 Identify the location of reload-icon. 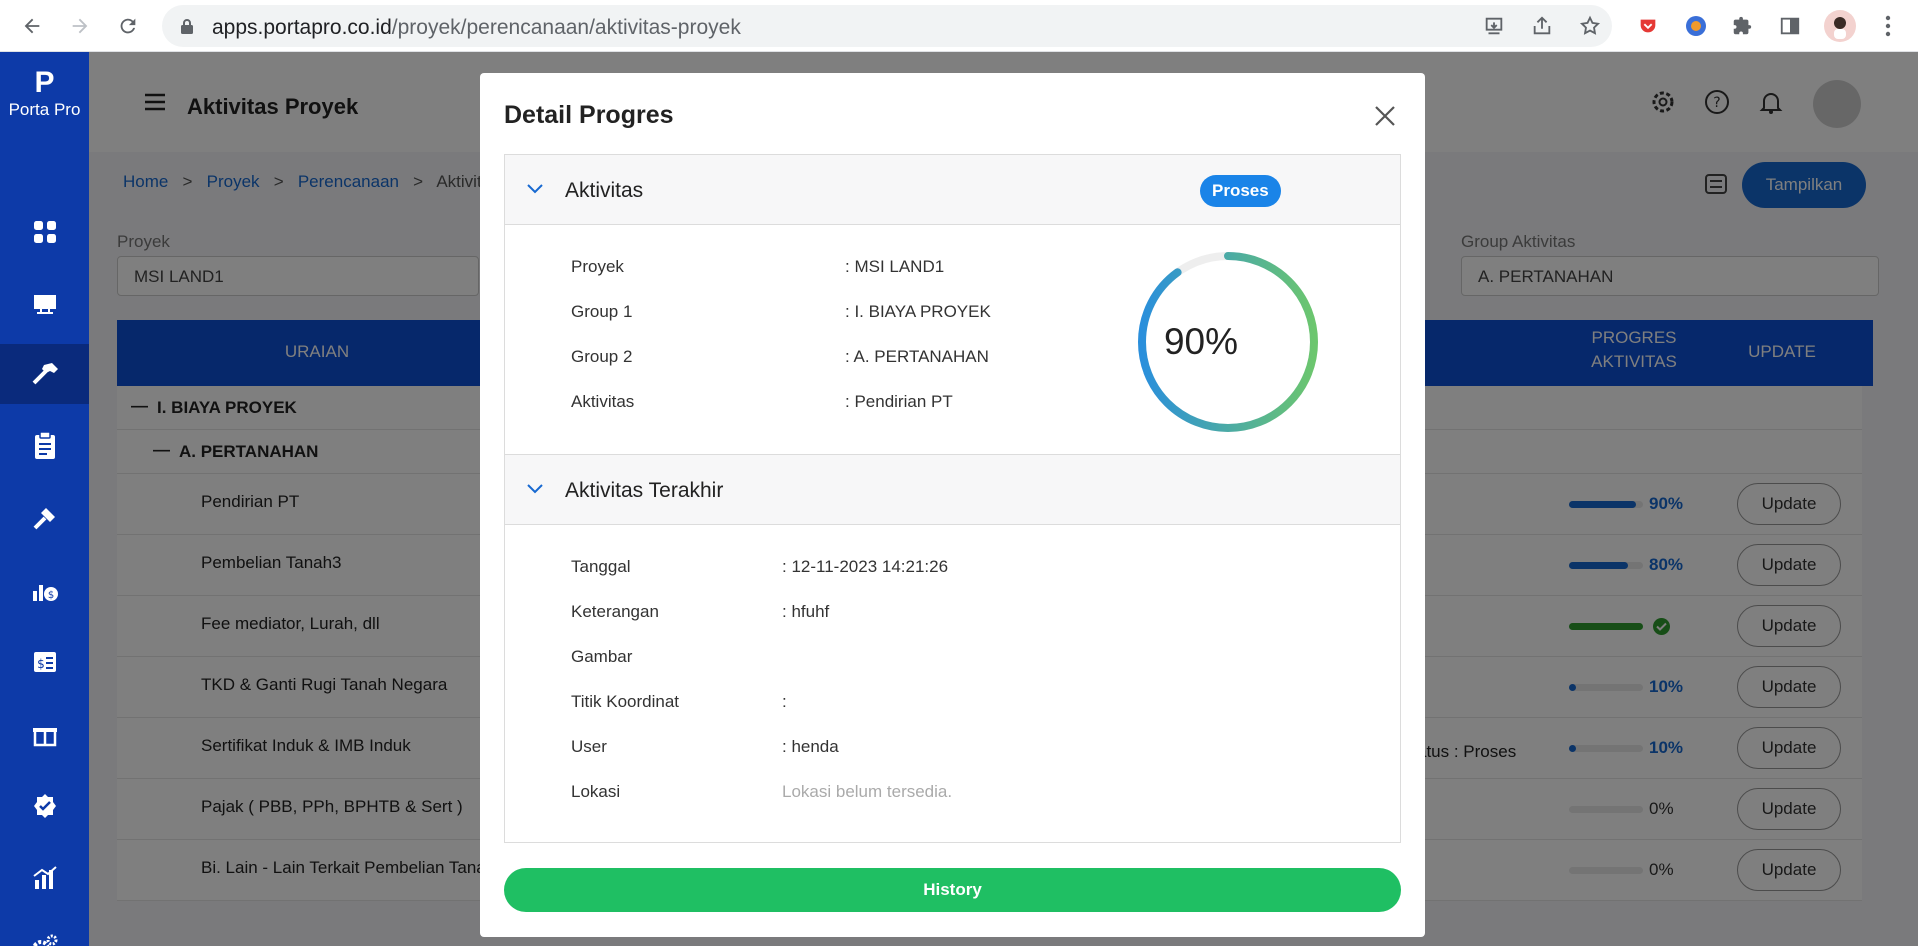
(128, 26).